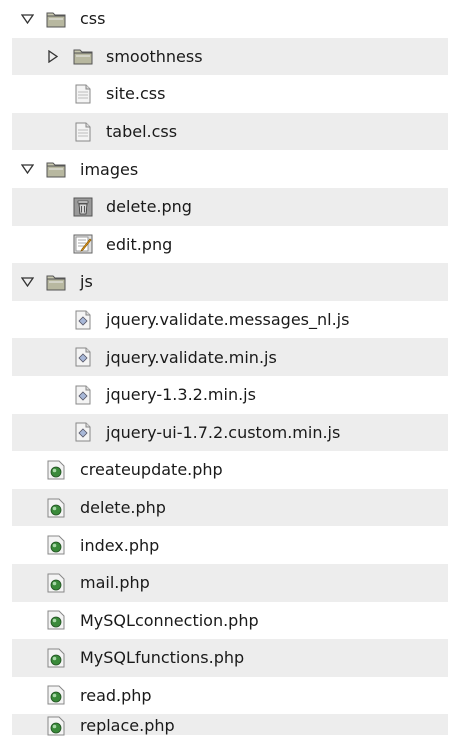 This screenshot has width=464, height=752. I want to click on tree-row-jquery-ui-min: jquery-ui-1.7.2.custom.min.js, so click(230, 432).